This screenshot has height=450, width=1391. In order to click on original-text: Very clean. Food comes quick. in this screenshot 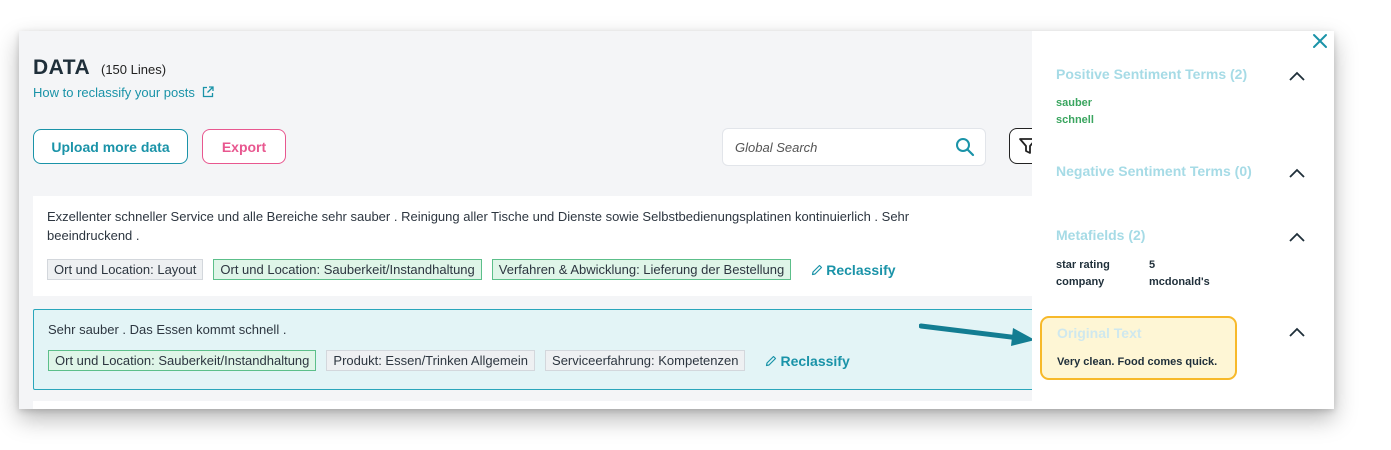, I will do `click(1137, 362)`.